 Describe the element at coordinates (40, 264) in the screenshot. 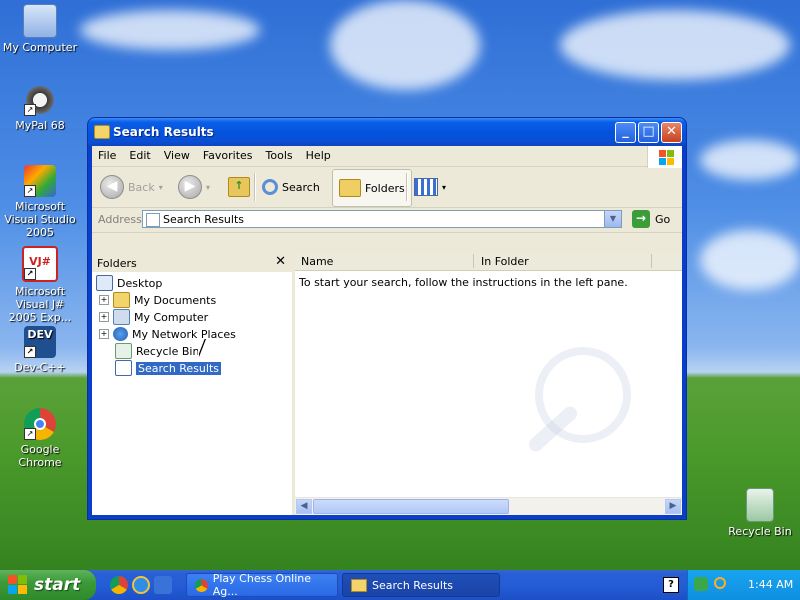

I see `vj-icon: VJ# ↗` at that location.